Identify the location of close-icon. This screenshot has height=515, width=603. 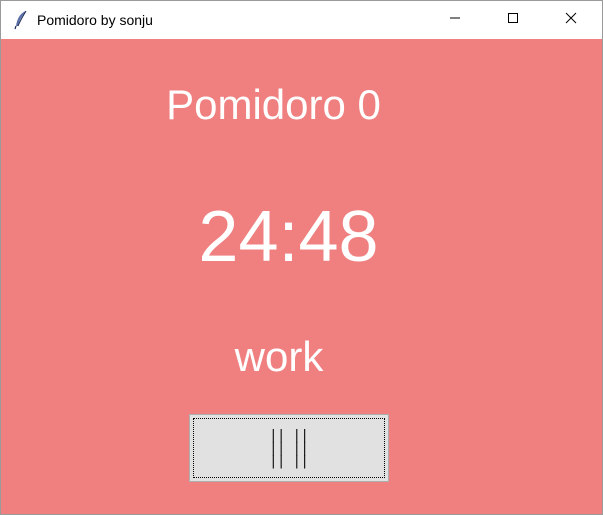
(571, 20).